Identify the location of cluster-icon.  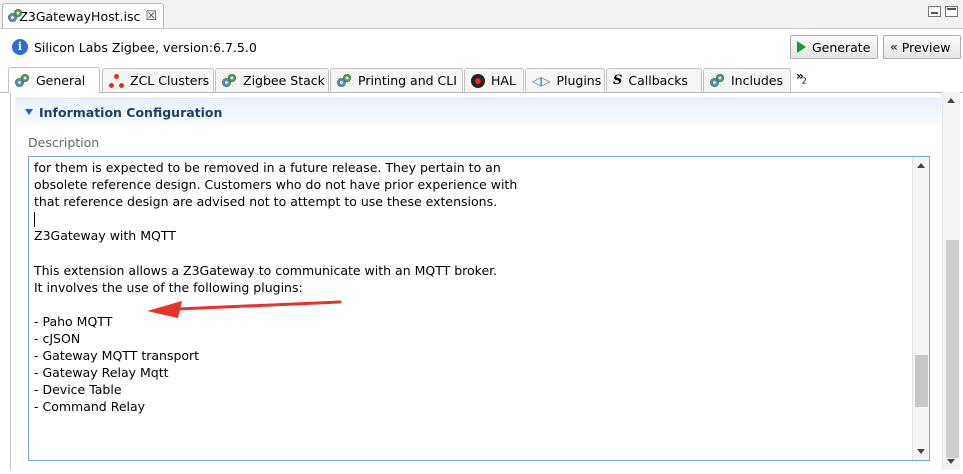
(116, 80).